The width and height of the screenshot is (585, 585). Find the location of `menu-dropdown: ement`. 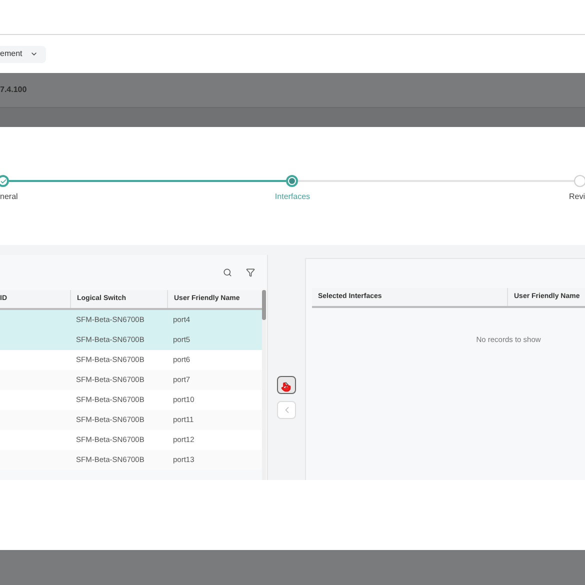

menu-dropdown: ement is located at coordinates (23, 54).